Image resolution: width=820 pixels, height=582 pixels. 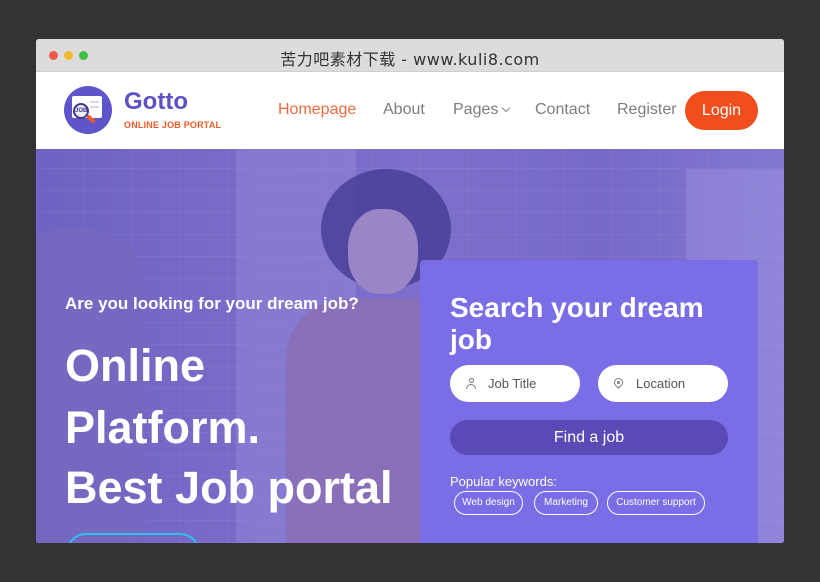 What do you see at coordinates (173, 125) in the screenshot?
I see `brand-tagline: ONLINE JOB PORTAL` at bounding box center [173, 125].